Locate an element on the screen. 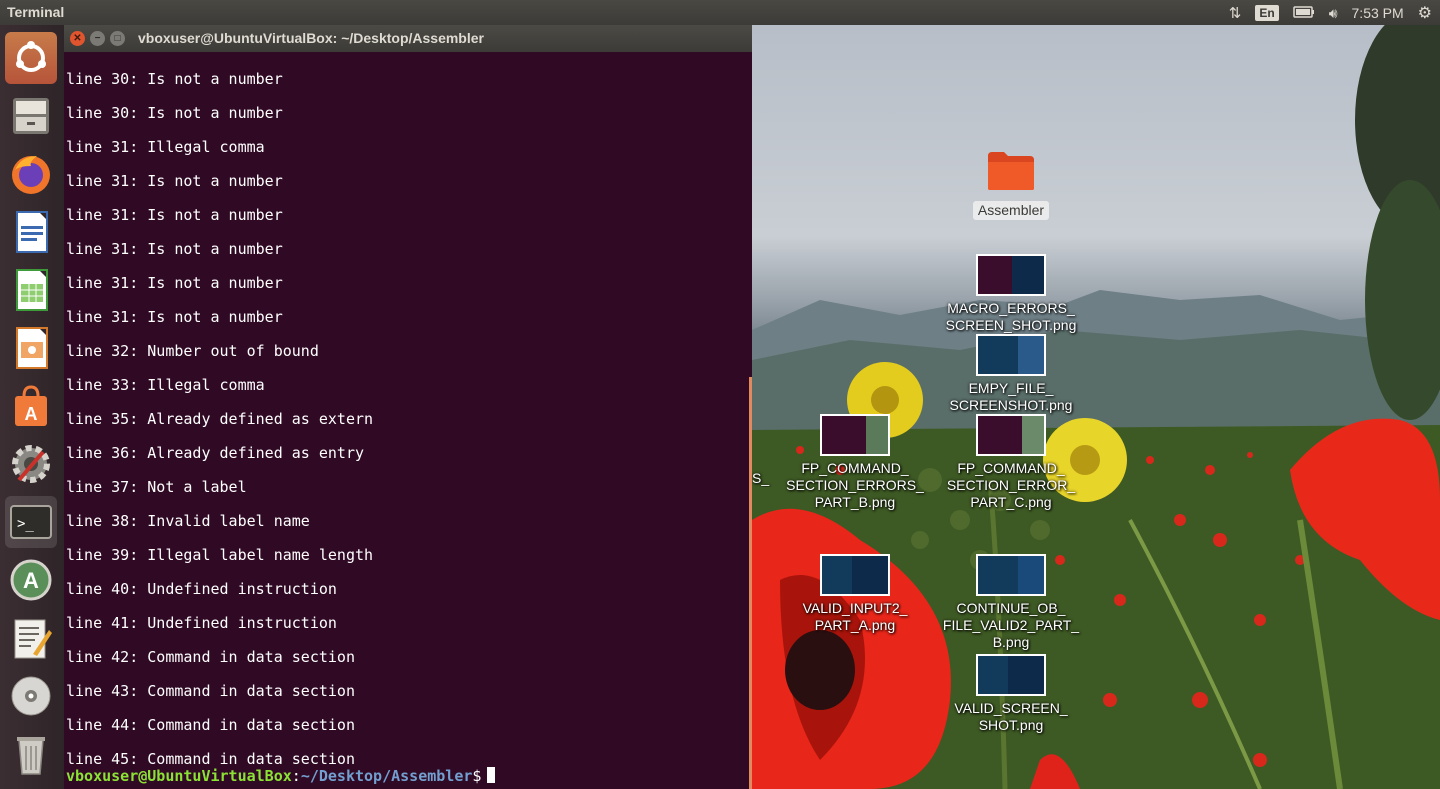 The height and width of the screenshot is (789, 1440). launcher-text-editor is located at coordinates (31, 638).